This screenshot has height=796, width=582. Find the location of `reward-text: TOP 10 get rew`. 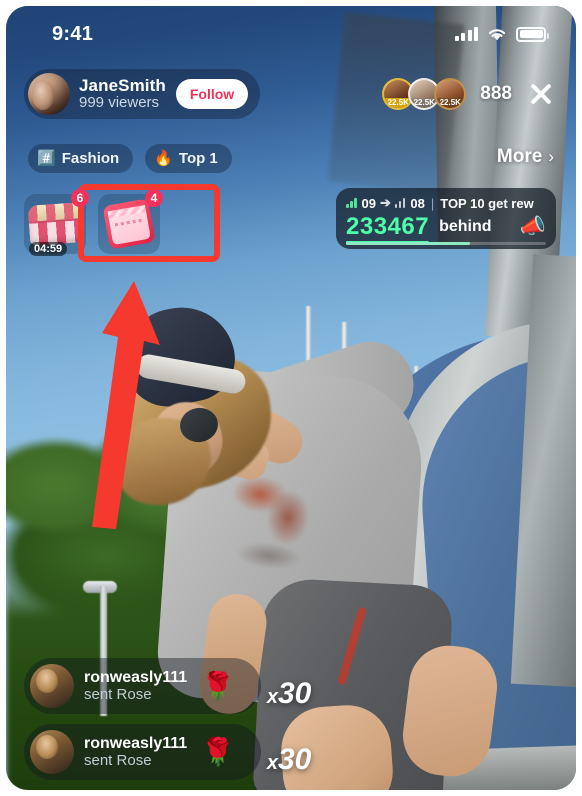

reward-text: TOP 10 get rew is located at coordinates (487, 203).